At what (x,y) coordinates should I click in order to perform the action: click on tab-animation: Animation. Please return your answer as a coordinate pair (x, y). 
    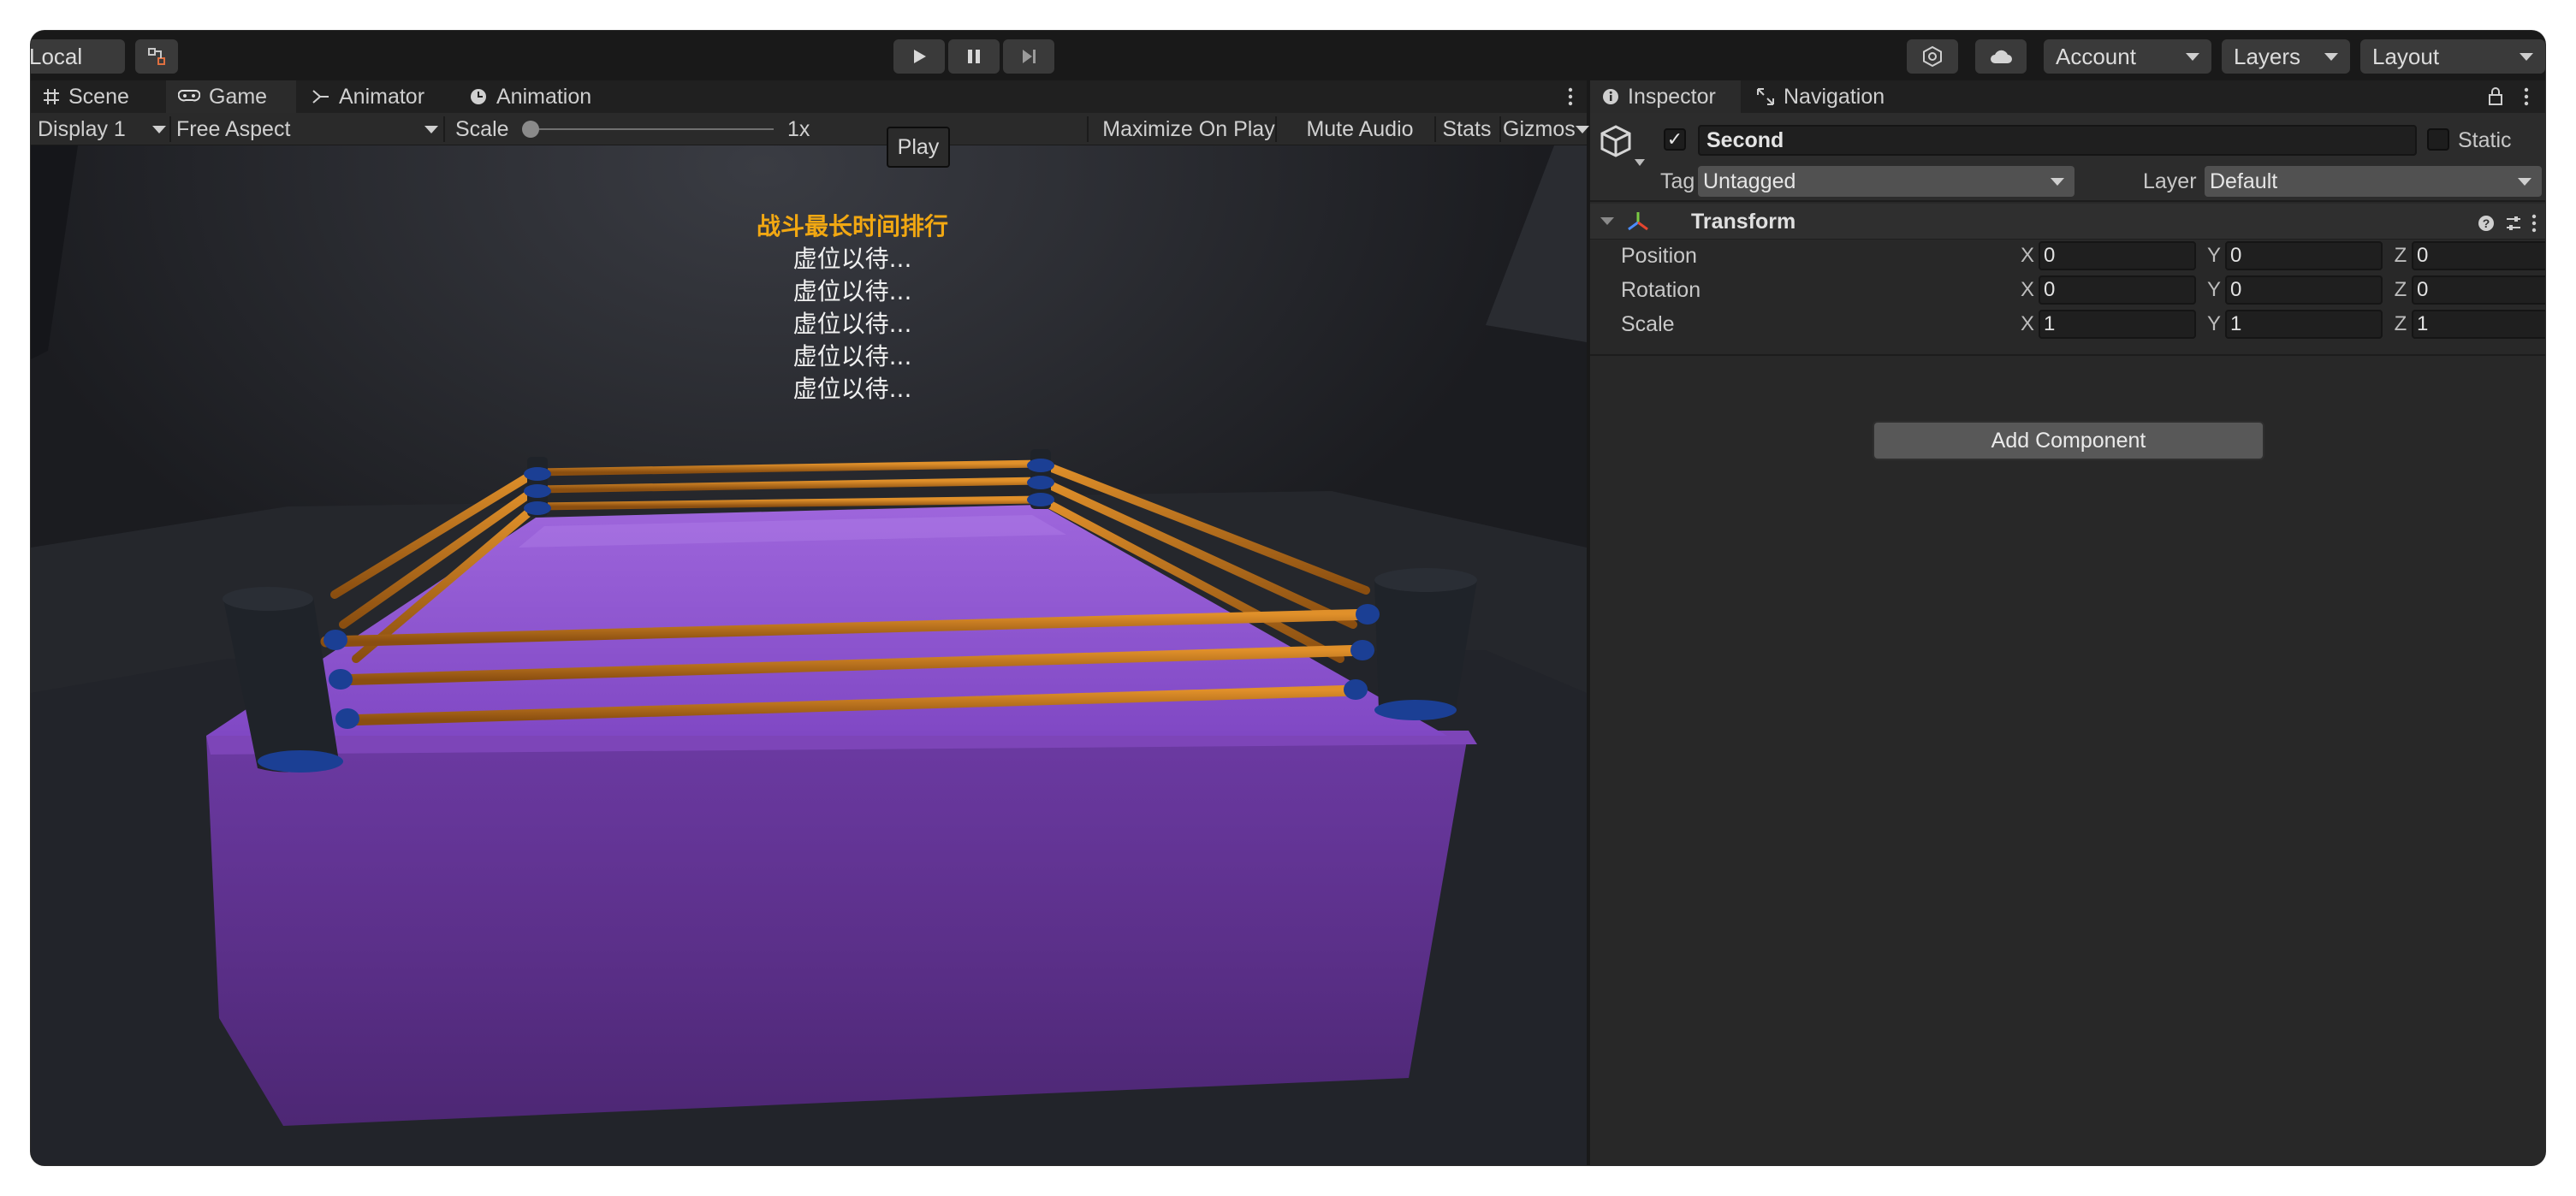
    Looking at the image, I should click on (551, 96).